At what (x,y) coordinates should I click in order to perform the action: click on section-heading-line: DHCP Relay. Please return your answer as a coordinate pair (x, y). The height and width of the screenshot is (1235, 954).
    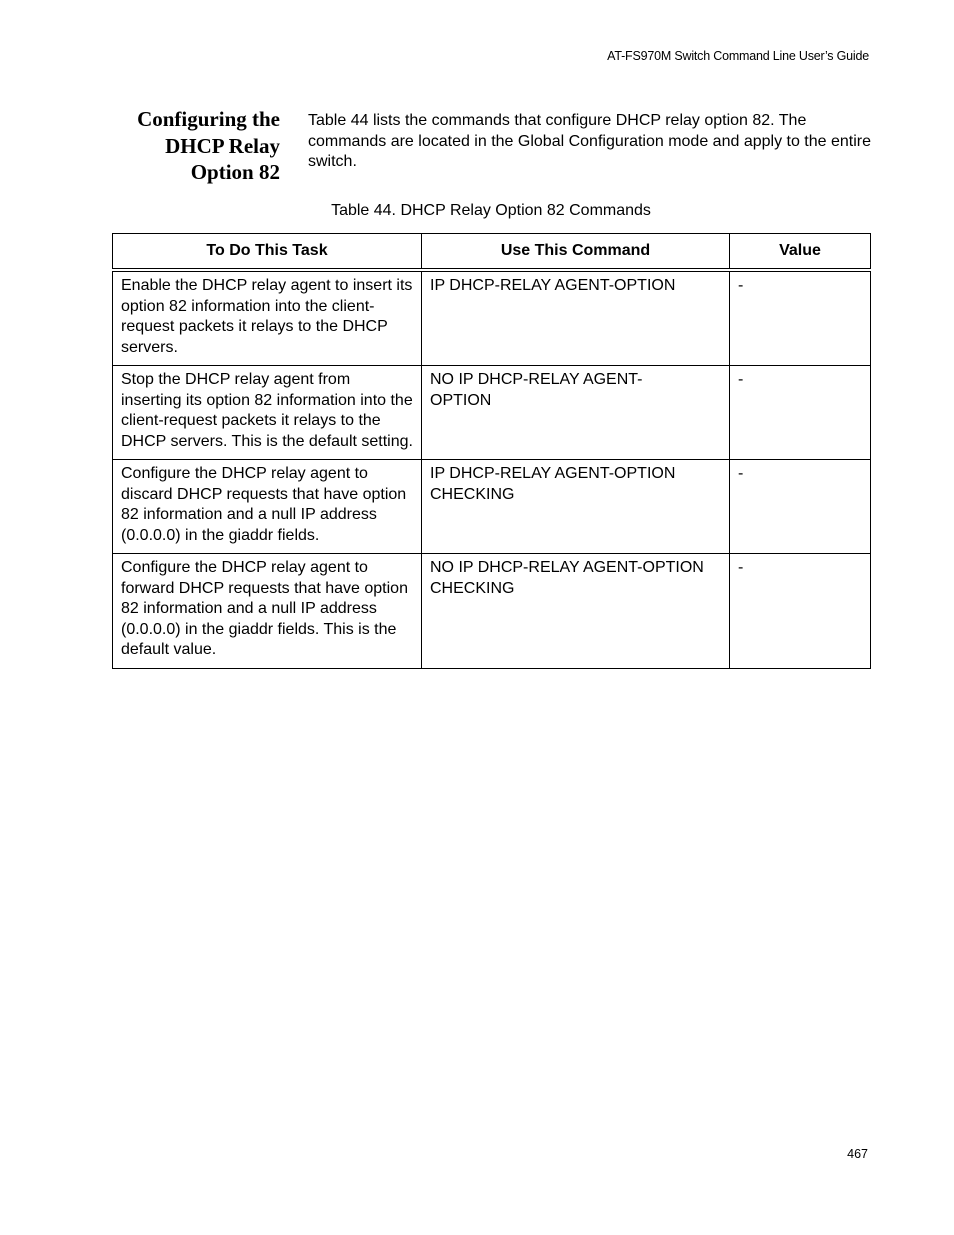
    Looking at the image, I should click on (222, 145).